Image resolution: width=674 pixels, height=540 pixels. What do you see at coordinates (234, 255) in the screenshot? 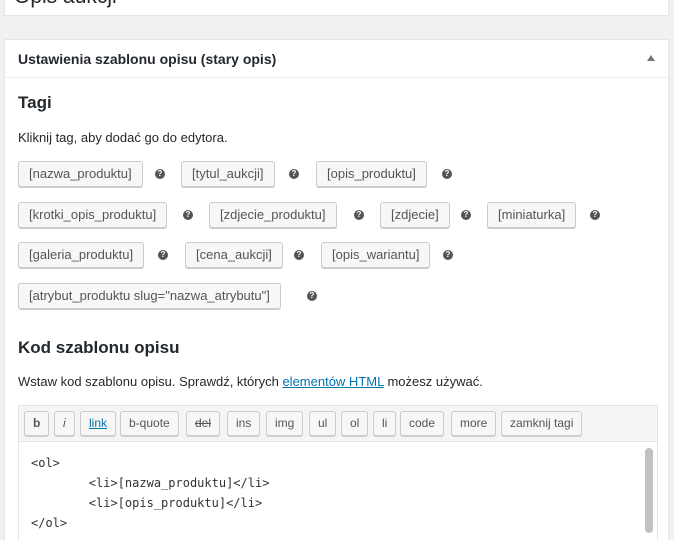
I see `tag-cena-aukcji: [cena_aukcji]` at bounding box center [234, 255].